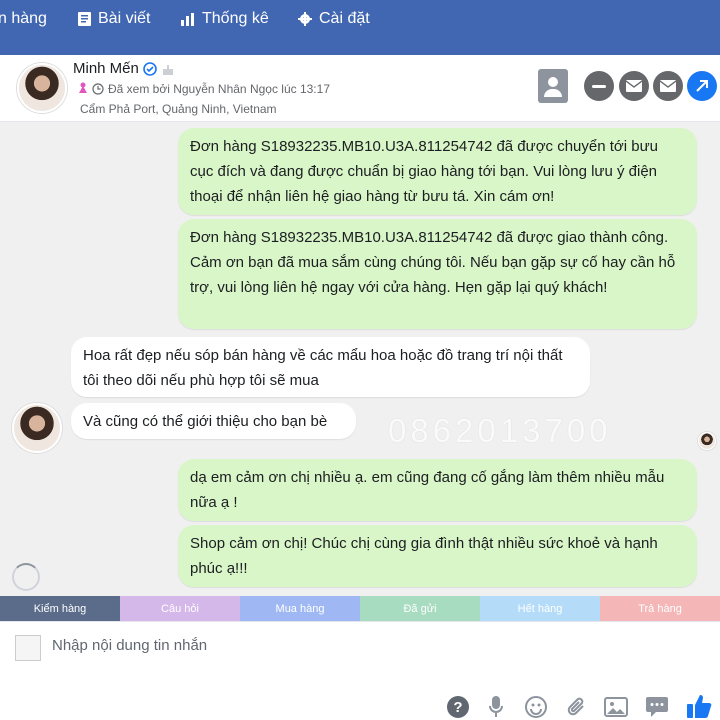 The width and height of the screenshot is (720, 720). Describe the element at coordinates (300, 608) in the screenshot. I see `tag-purchase: Mua hàng` at that location.